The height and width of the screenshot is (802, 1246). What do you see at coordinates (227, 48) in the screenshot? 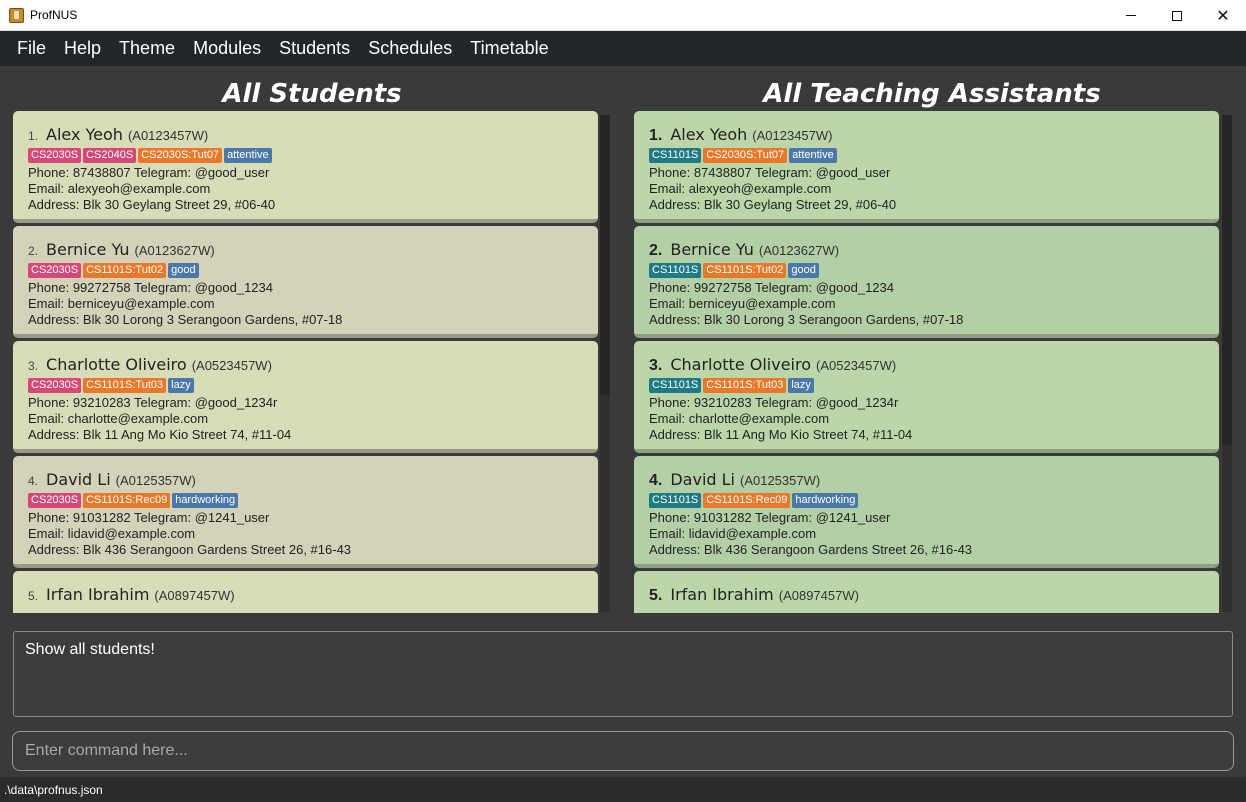
I see `menu-modules: Modules` at bounding box center [227, 48].